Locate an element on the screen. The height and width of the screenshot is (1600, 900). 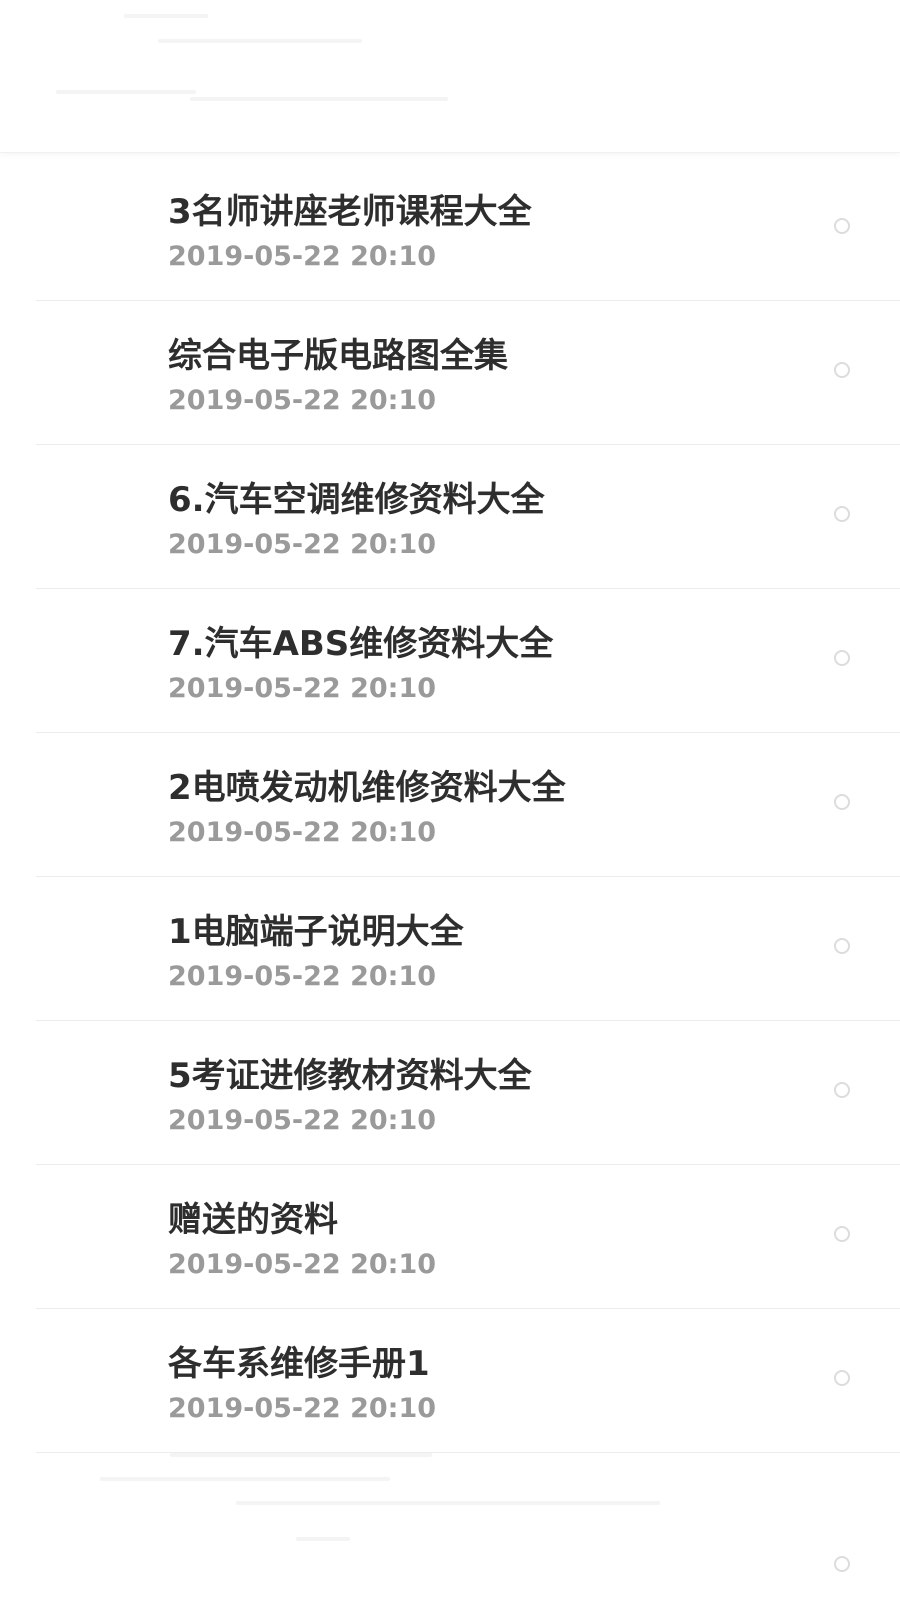
file-list-item: 6.汽车空调维修资料大全 2019-05-22 20:10 is located at coordinates (450, 517).